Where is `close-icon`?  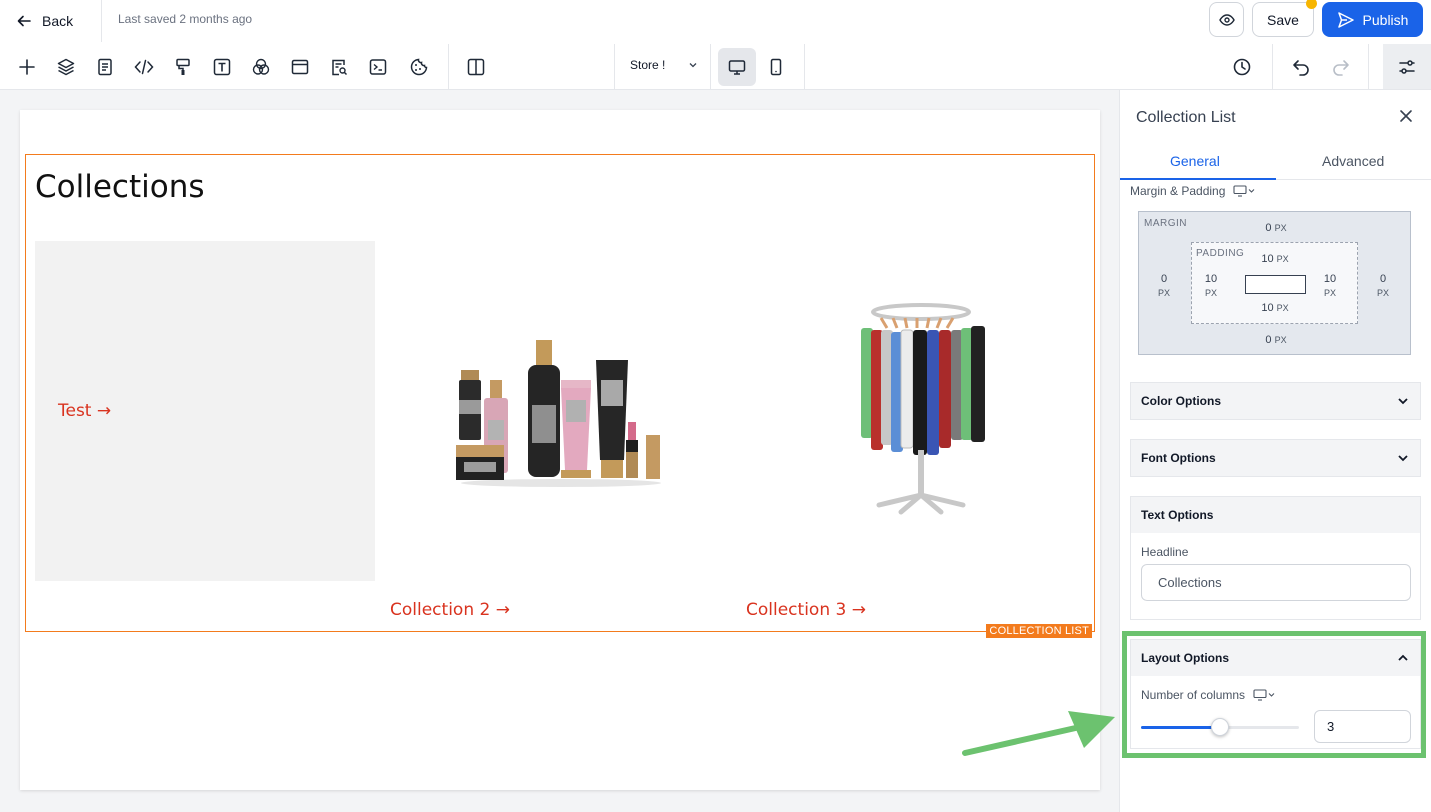
close-icon is located at coordinates (1406, 116).